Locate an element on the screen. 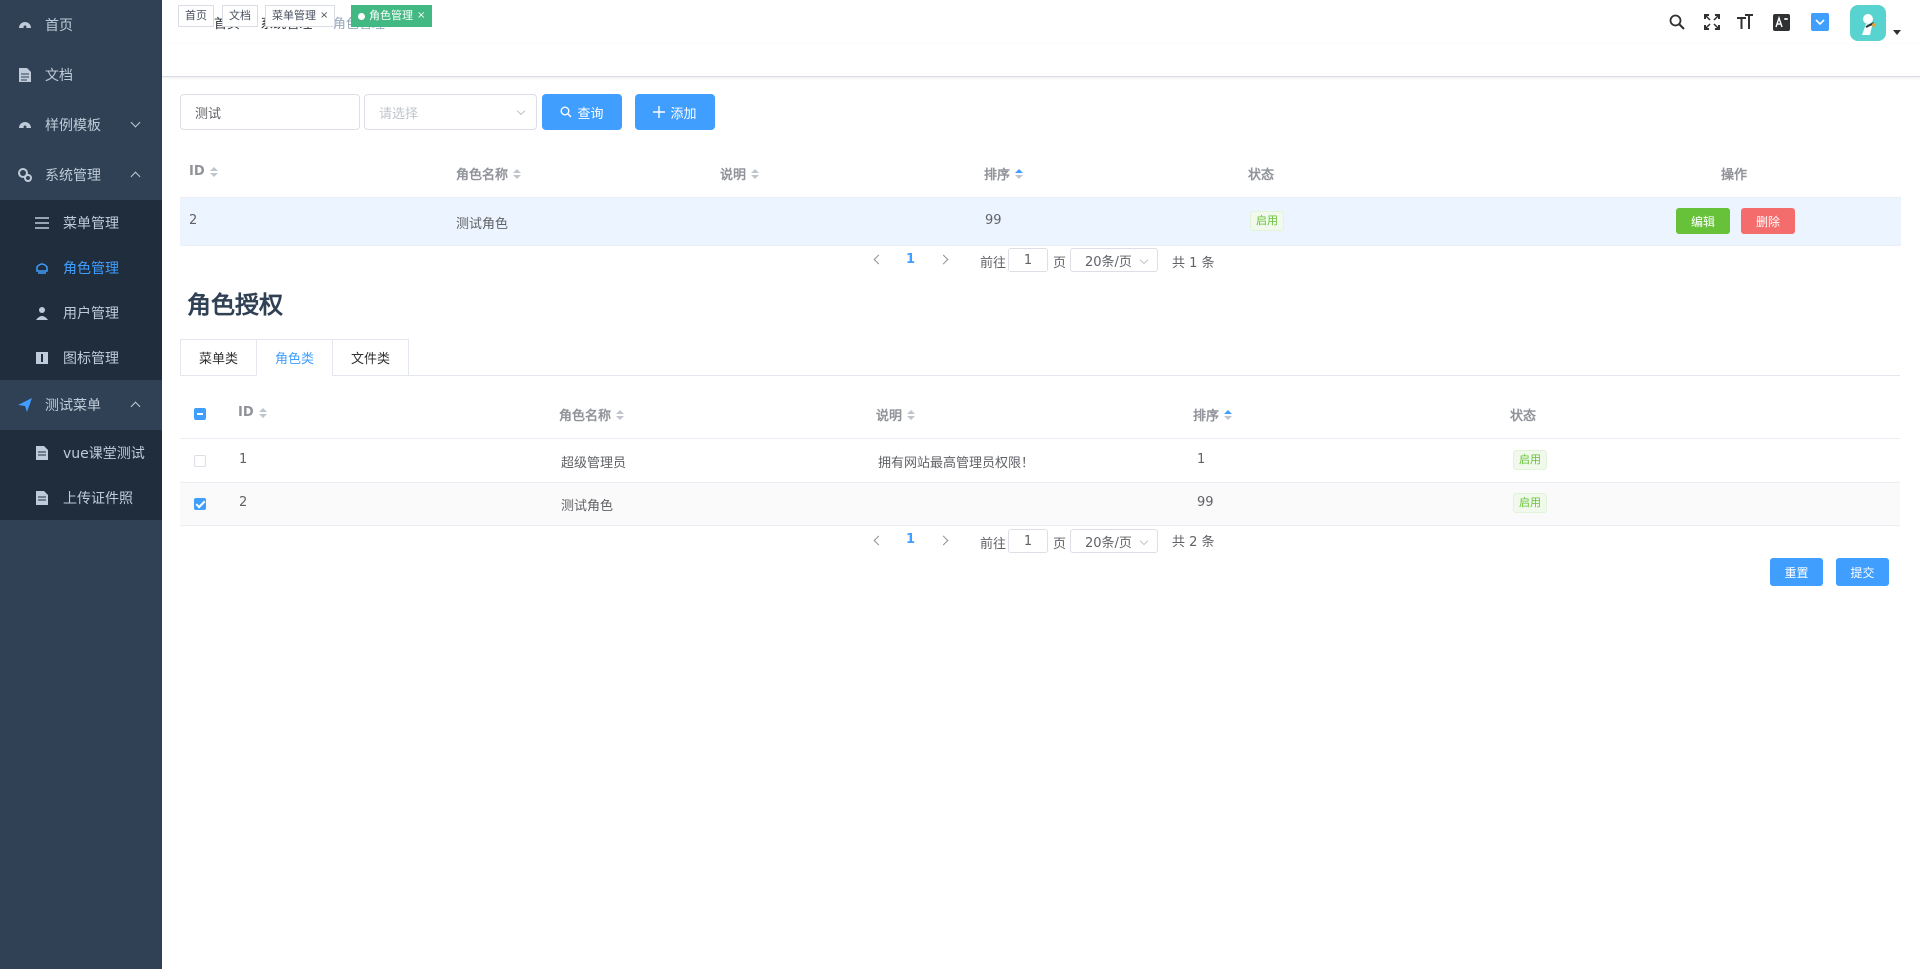 Image resolution: width=1920 pixels, height=969 pixels. delete-button: 删除 is located at coordinates (1768, 221).